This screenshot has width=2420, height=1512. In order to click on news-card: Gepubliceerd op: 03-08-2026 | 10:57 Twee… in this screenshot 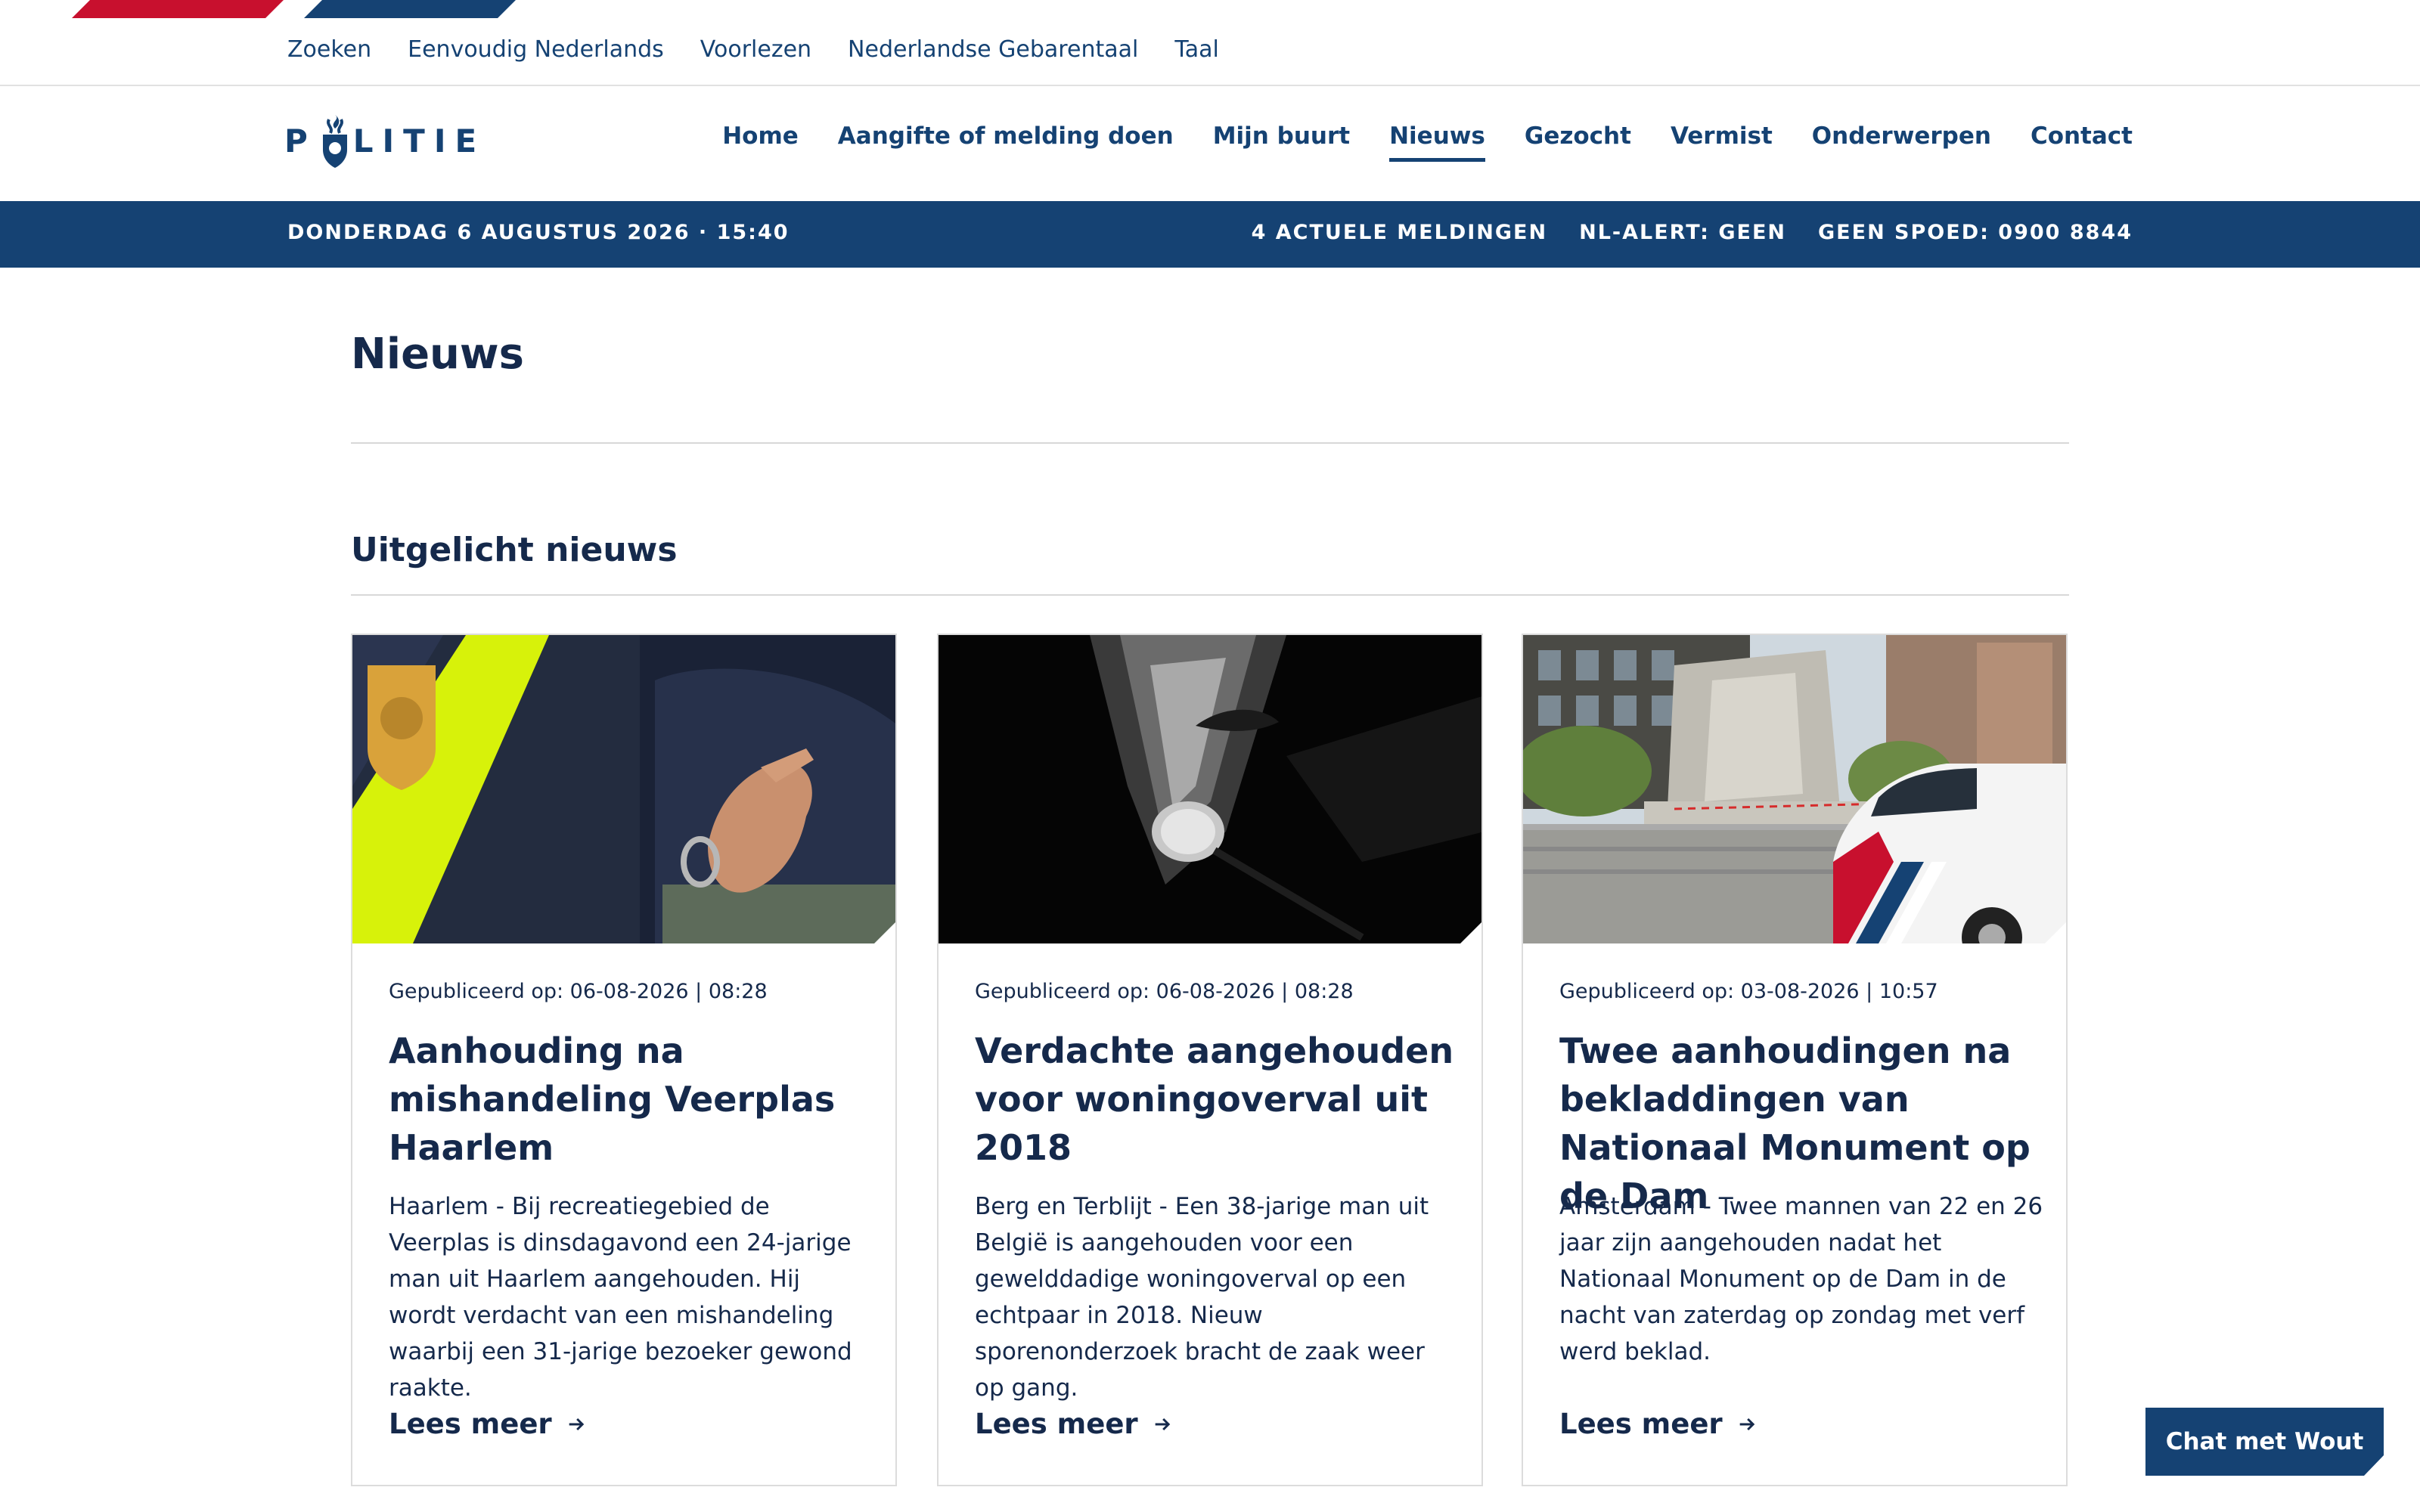, I will do `click(1795, 1060)`.